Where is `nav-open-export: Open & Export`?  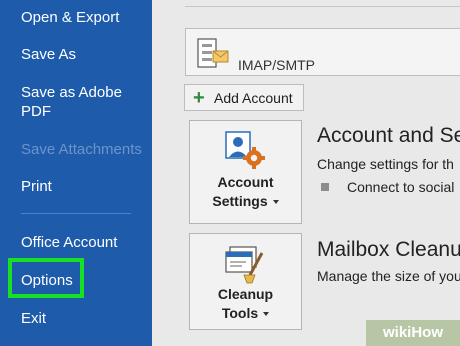 nav-open-export: Open & Export is located at coordinates (70, 17).